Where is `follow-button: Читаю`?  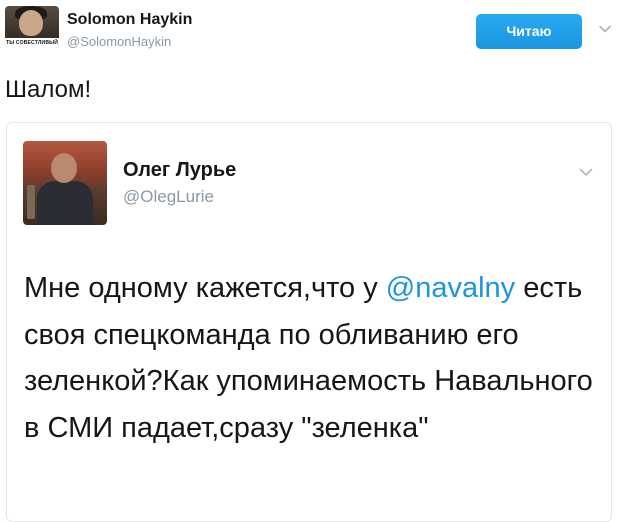 follow-button: Читаю is located at coordinates (529, 31).